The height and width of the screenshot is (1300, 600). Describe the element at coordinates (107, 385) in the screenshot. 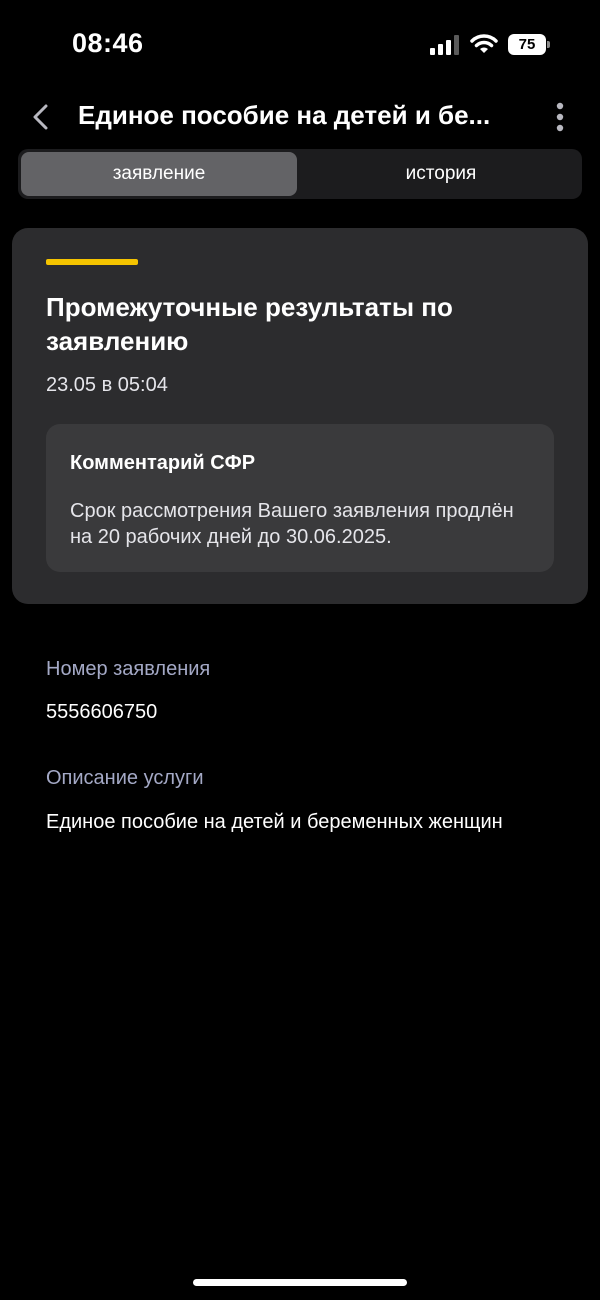

I see `status-date: 23.05 в 05:04` at that location.